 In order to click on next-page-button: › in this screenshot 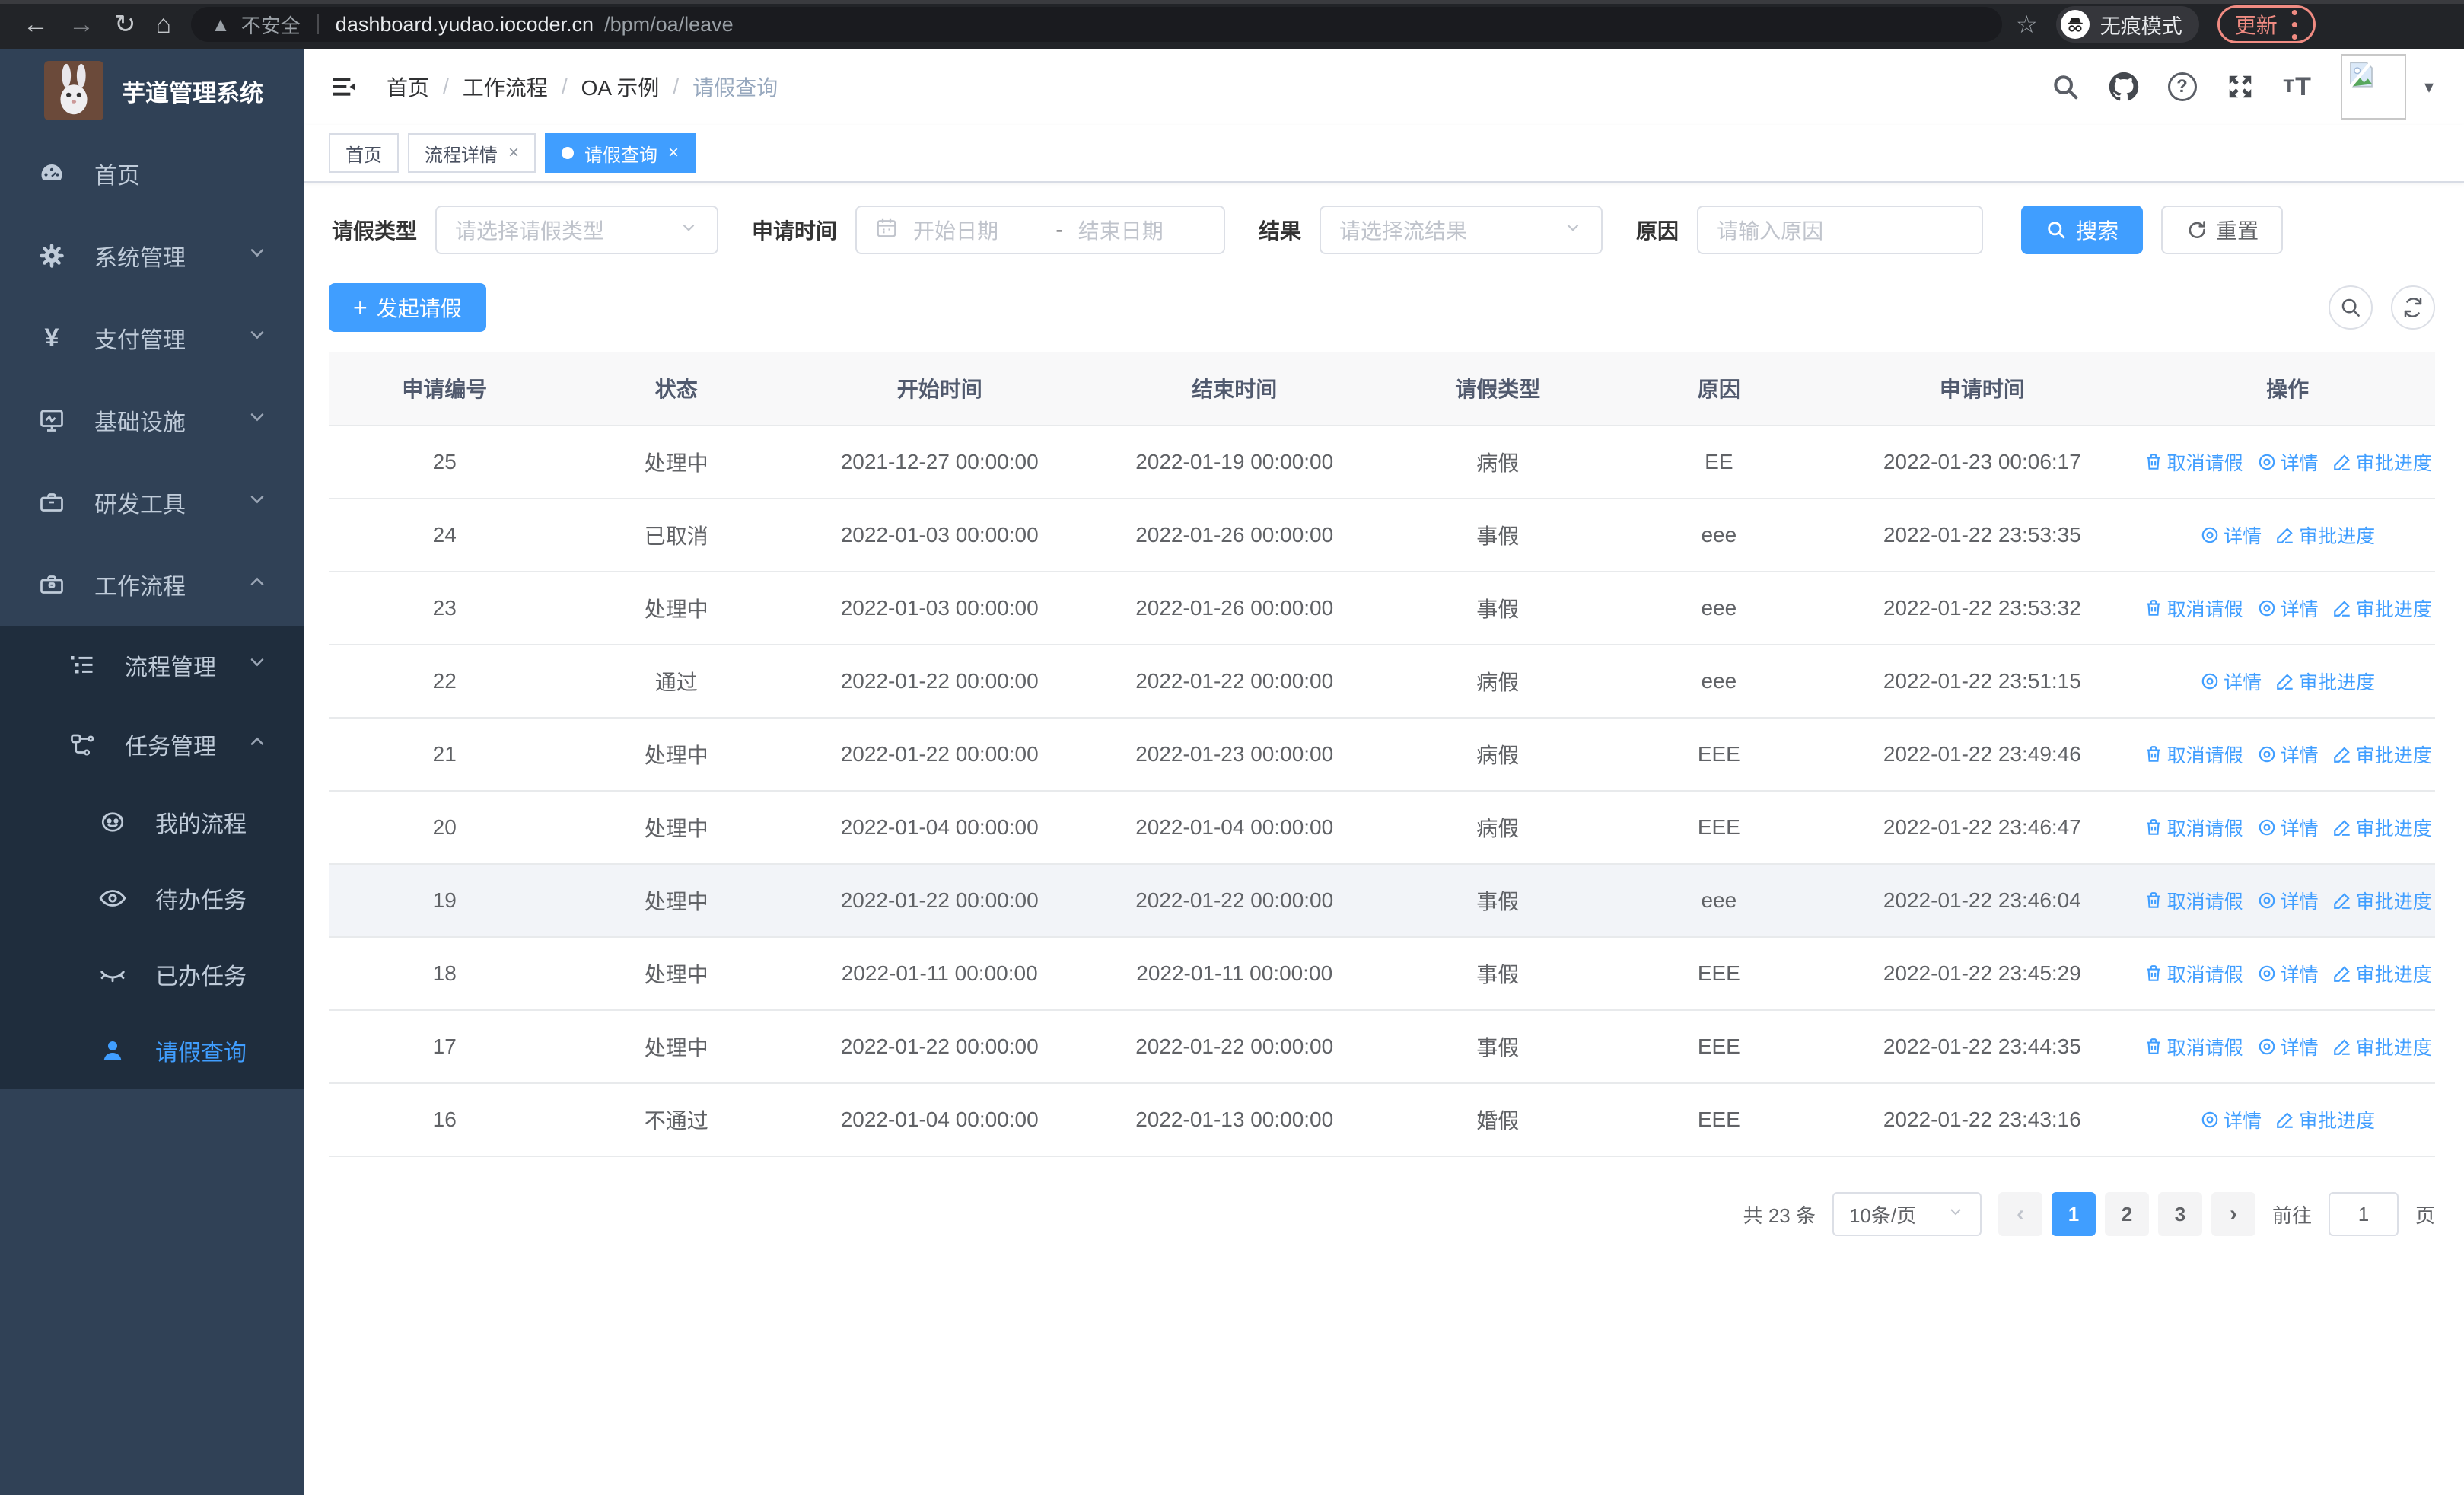, I will do `click(2233, 1214)`.